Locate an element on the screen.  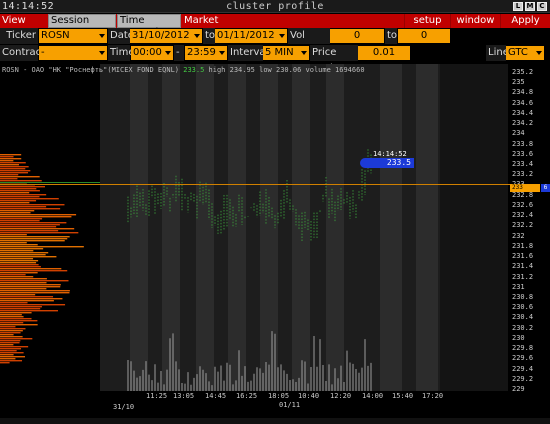
interval-select: 5 MIN is located at coordinates (286, 53).